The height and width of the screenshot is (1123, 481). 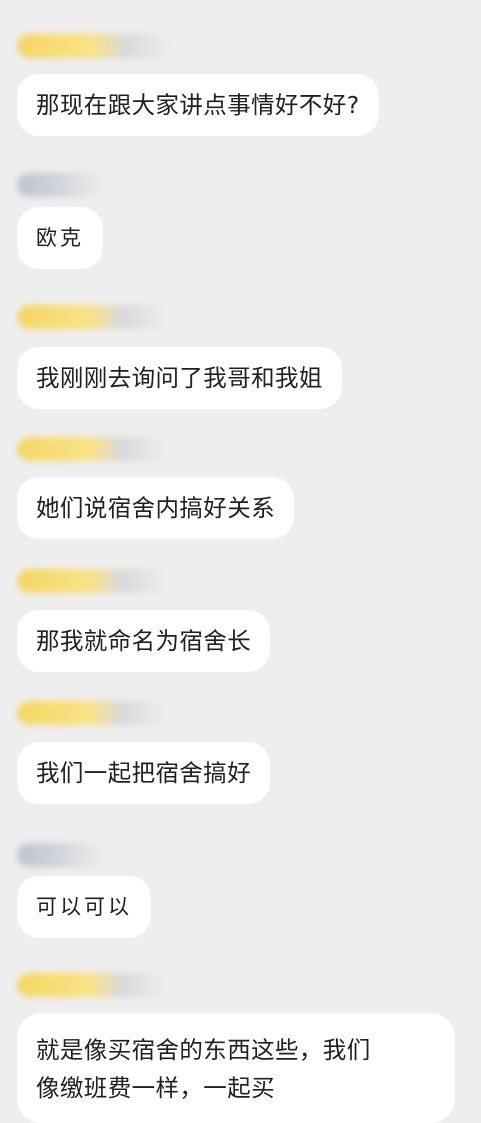 I want to click on message-bubble: 她们说宿舍内搞好关系, so click(x=155, y=508).